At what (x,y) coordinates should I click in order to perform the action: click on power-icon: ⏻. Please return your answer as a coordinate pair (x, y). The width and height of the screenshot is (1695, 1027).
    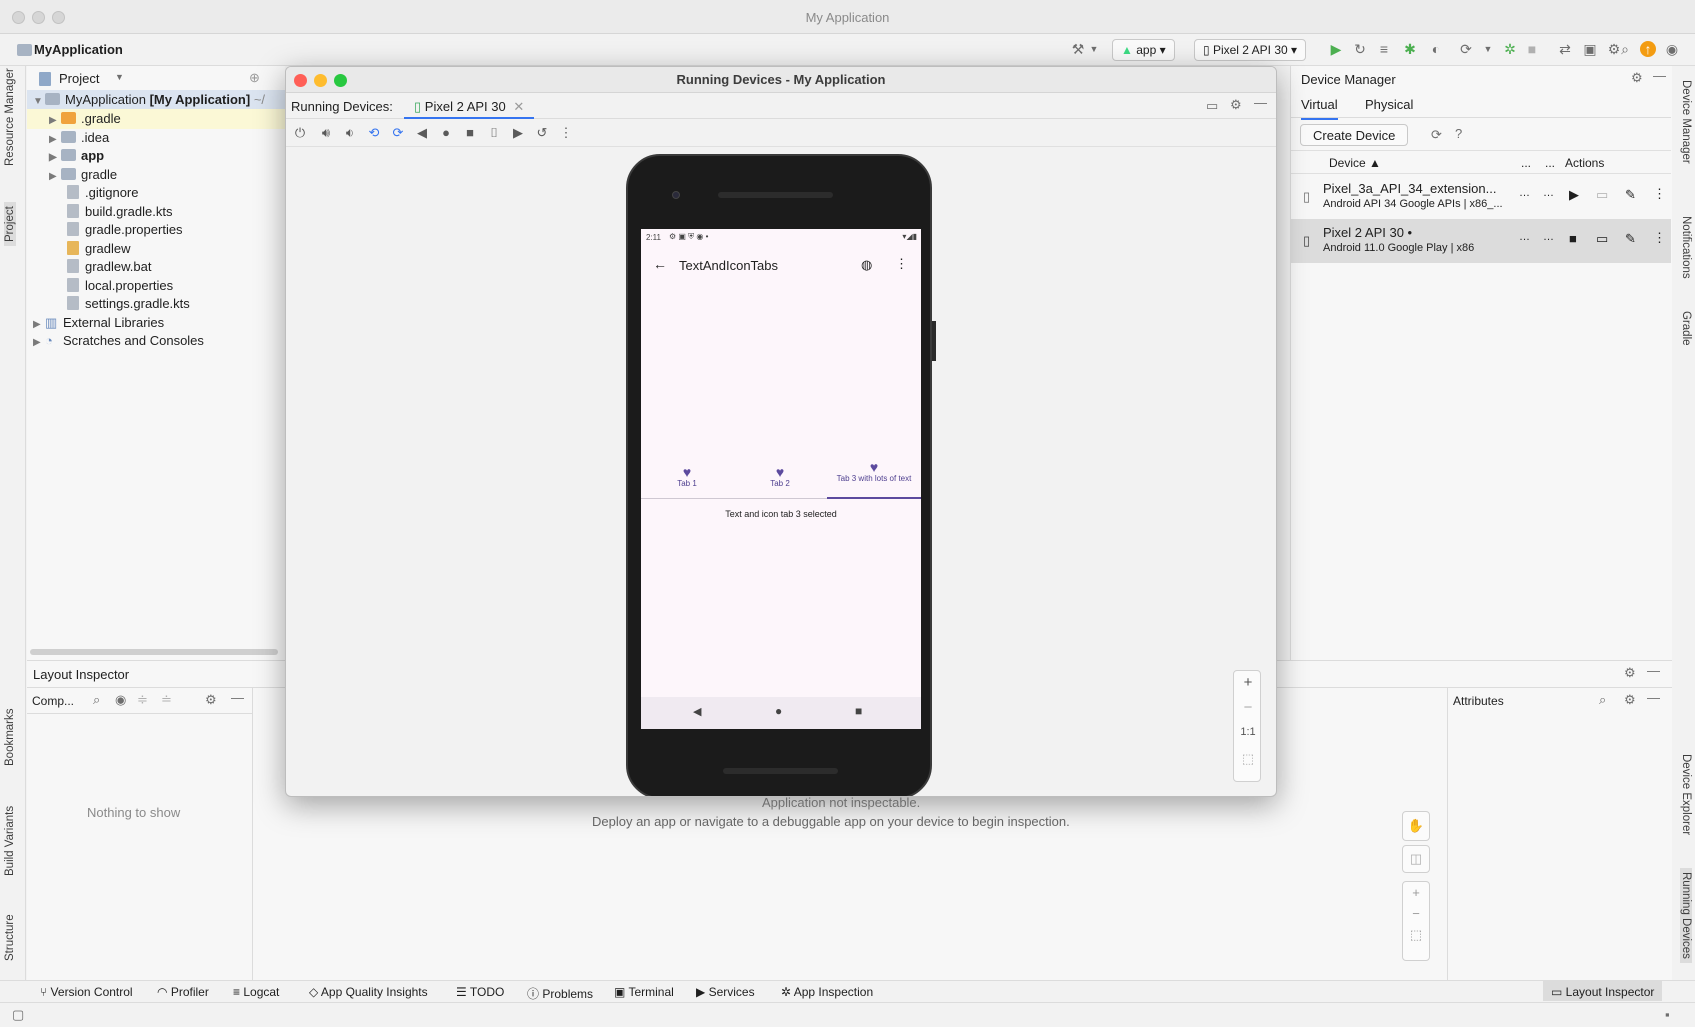
    Looking at the image, I should click on (300, 133).